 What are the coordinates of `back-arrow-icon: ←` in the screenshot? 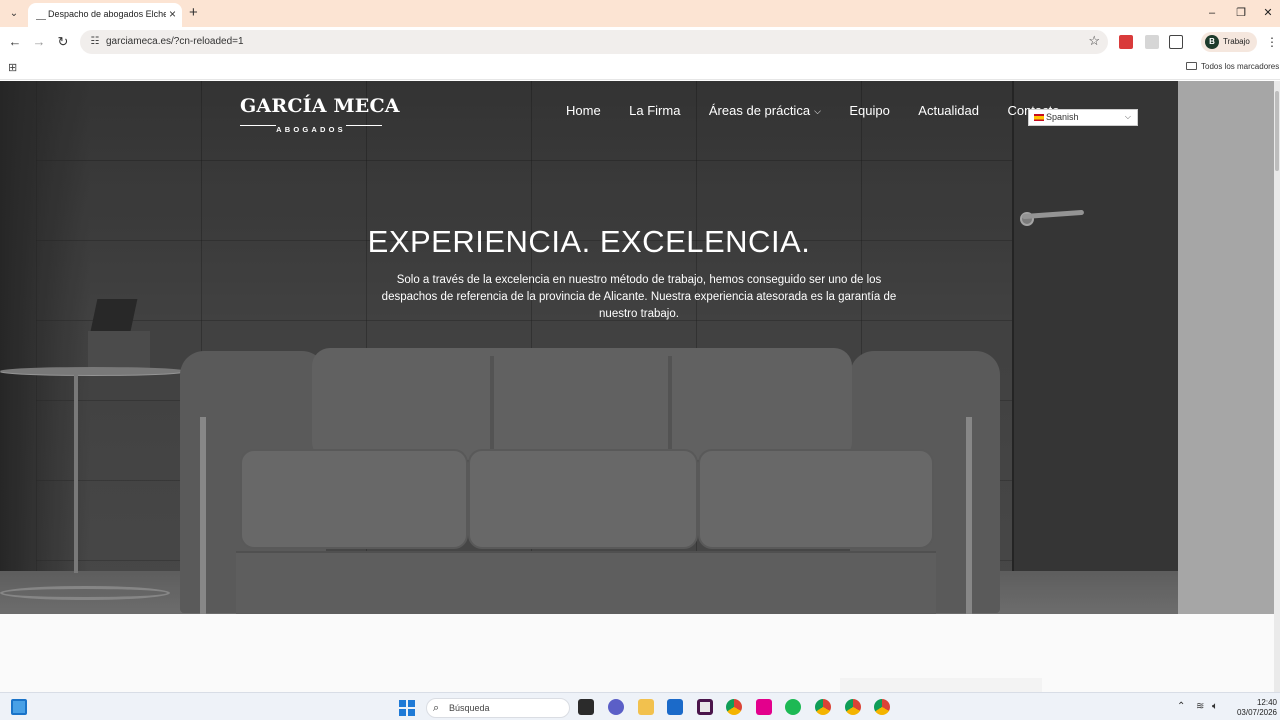 It's located at (15, 42).